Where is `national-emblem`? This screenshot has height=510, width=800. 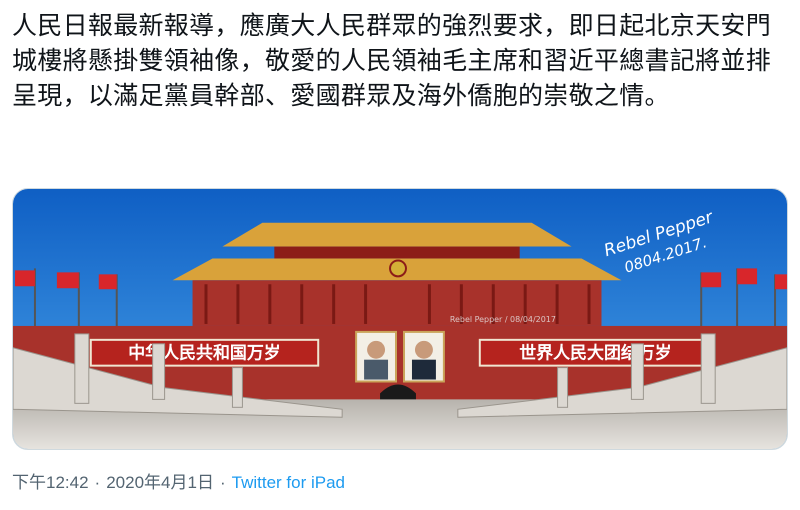 national-emblem is located at coordinates (398, 268).